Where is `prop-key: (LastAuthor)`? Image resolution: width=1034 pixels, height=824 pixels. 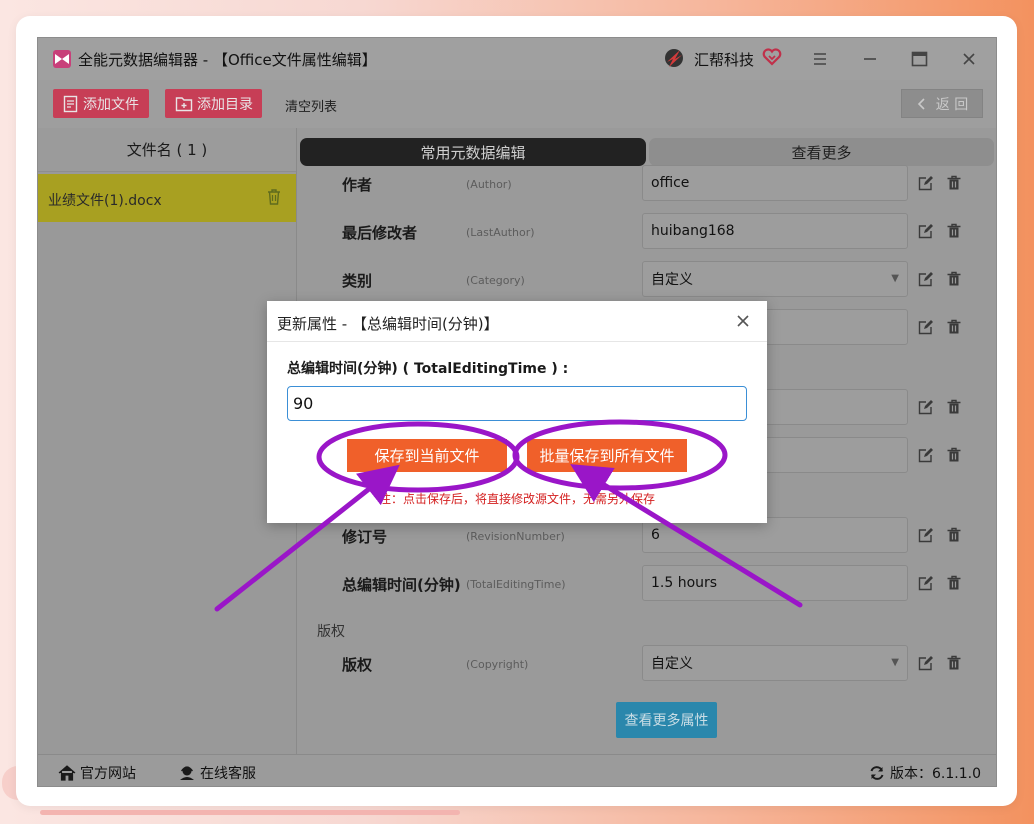 prop-key: (LastAuthor) is located at coordinates (500, 232).